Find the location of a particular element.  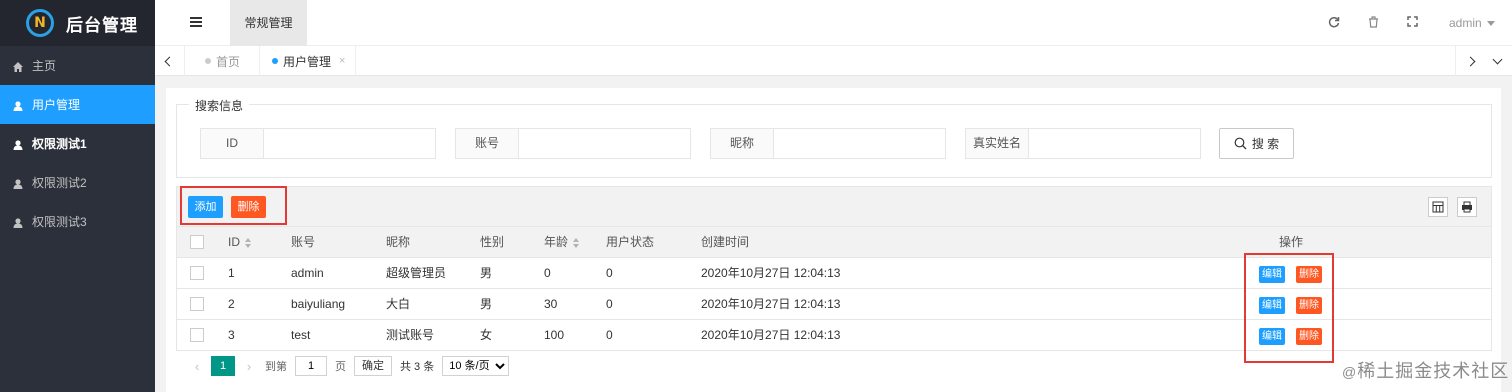

column-id: ID is located at coordinates (239, 242).